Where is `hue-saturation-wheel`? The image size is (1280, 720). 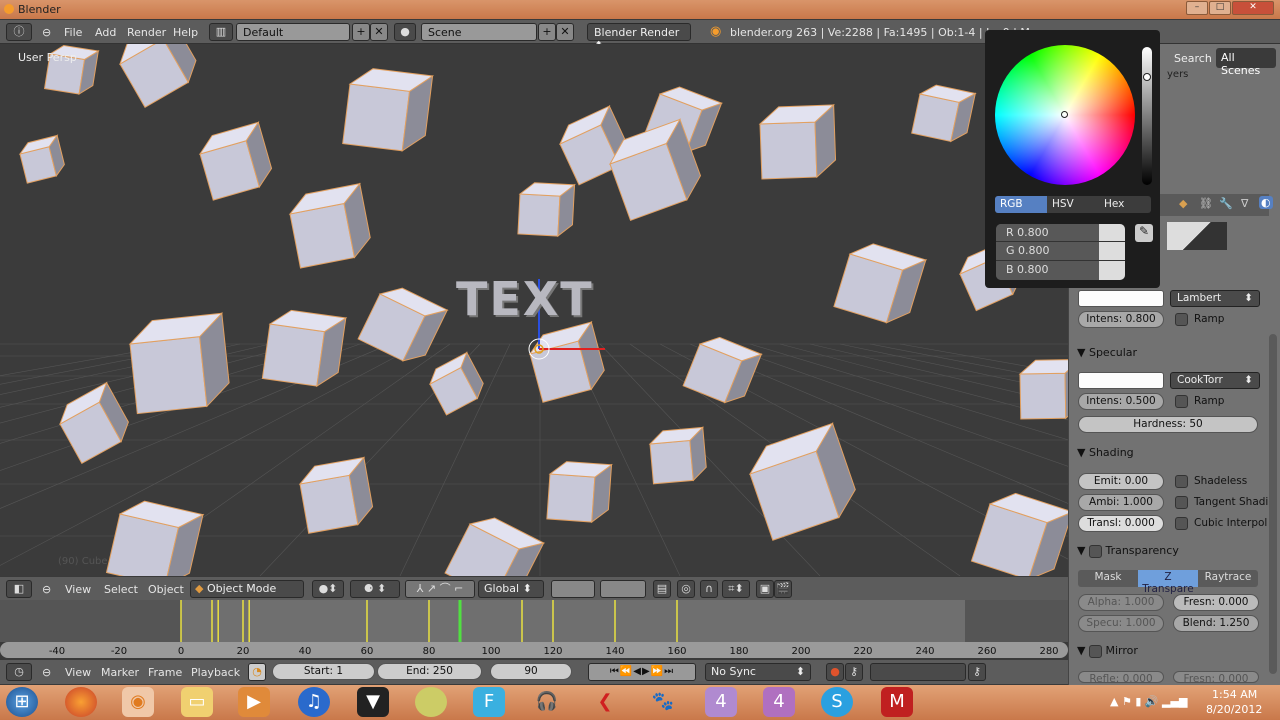 hue-saturation-wheel is located at coordinates (1065, 115).